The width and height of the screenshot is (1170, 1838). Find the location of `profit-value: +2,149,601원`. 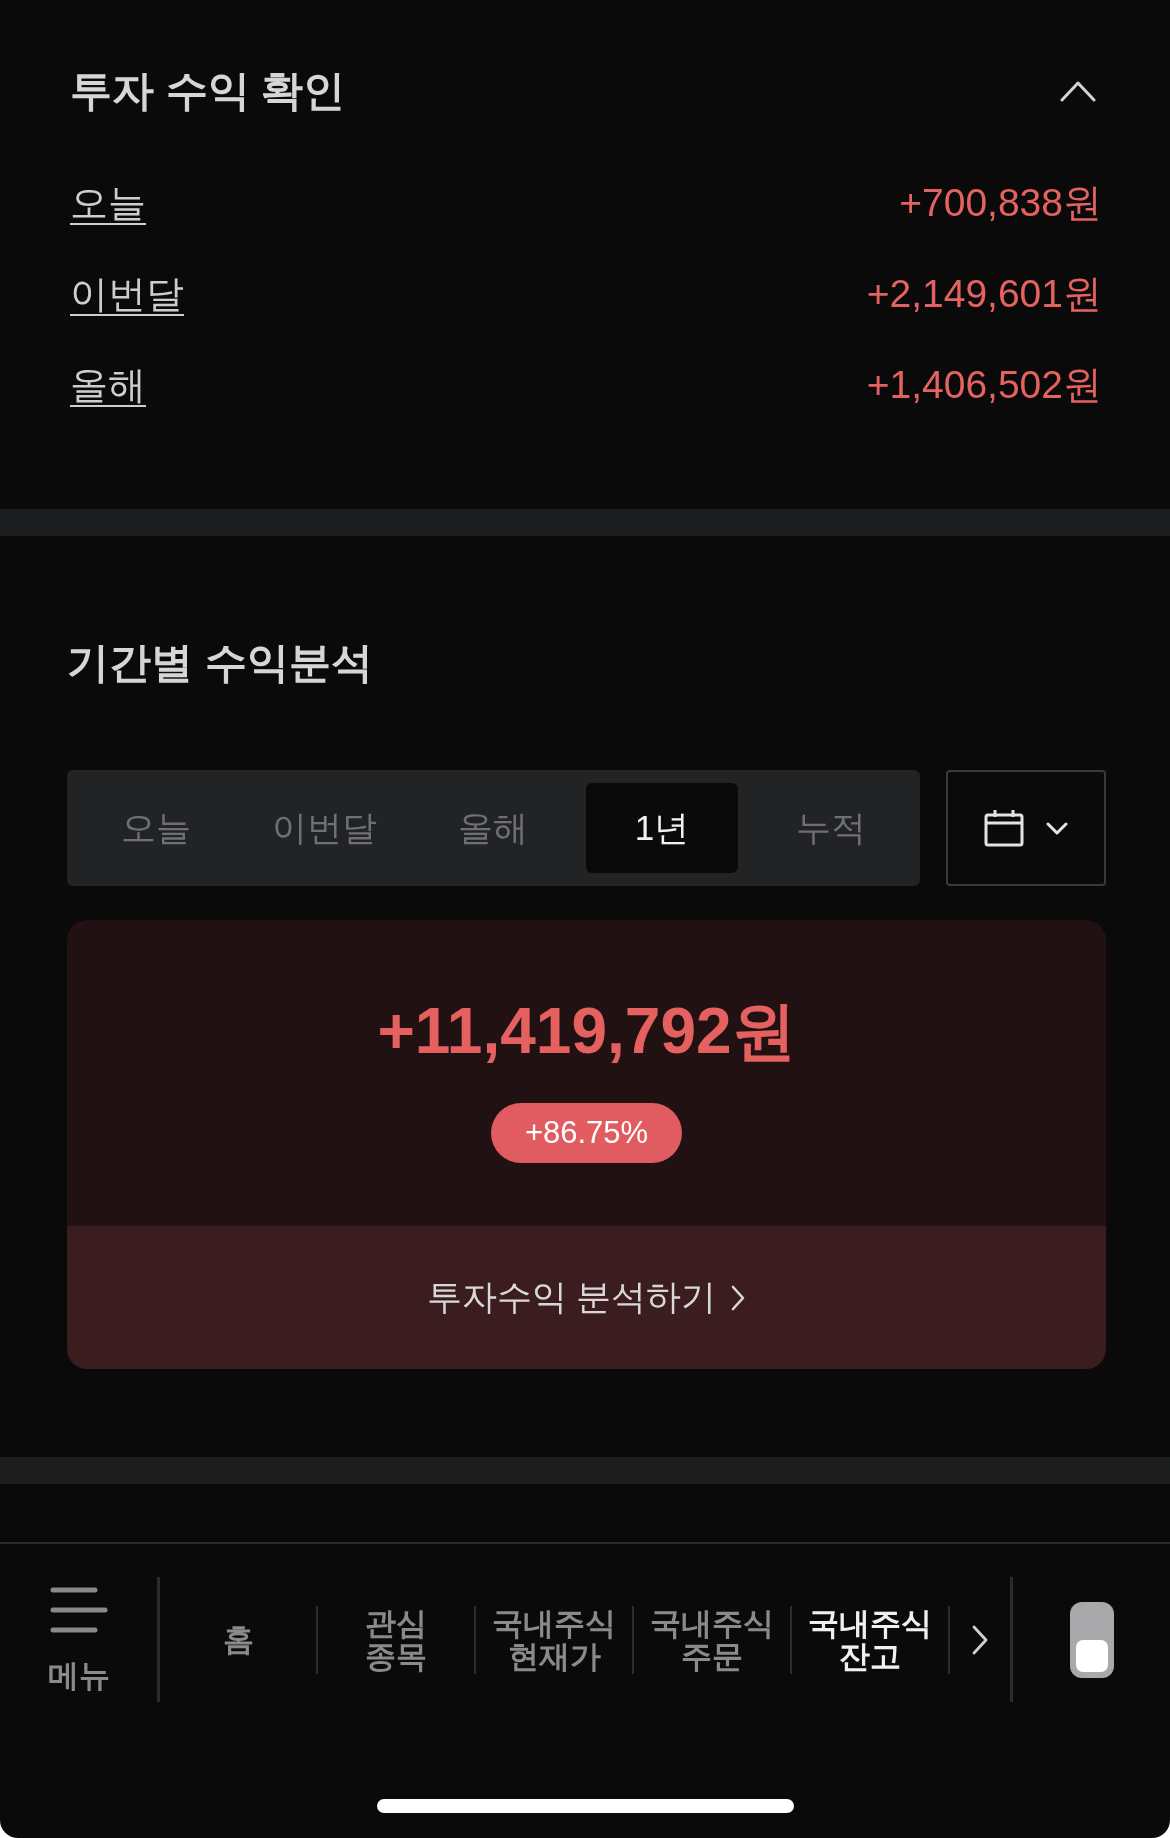

profit-value: +2,149,601원 is located at coordinates (984, 293).